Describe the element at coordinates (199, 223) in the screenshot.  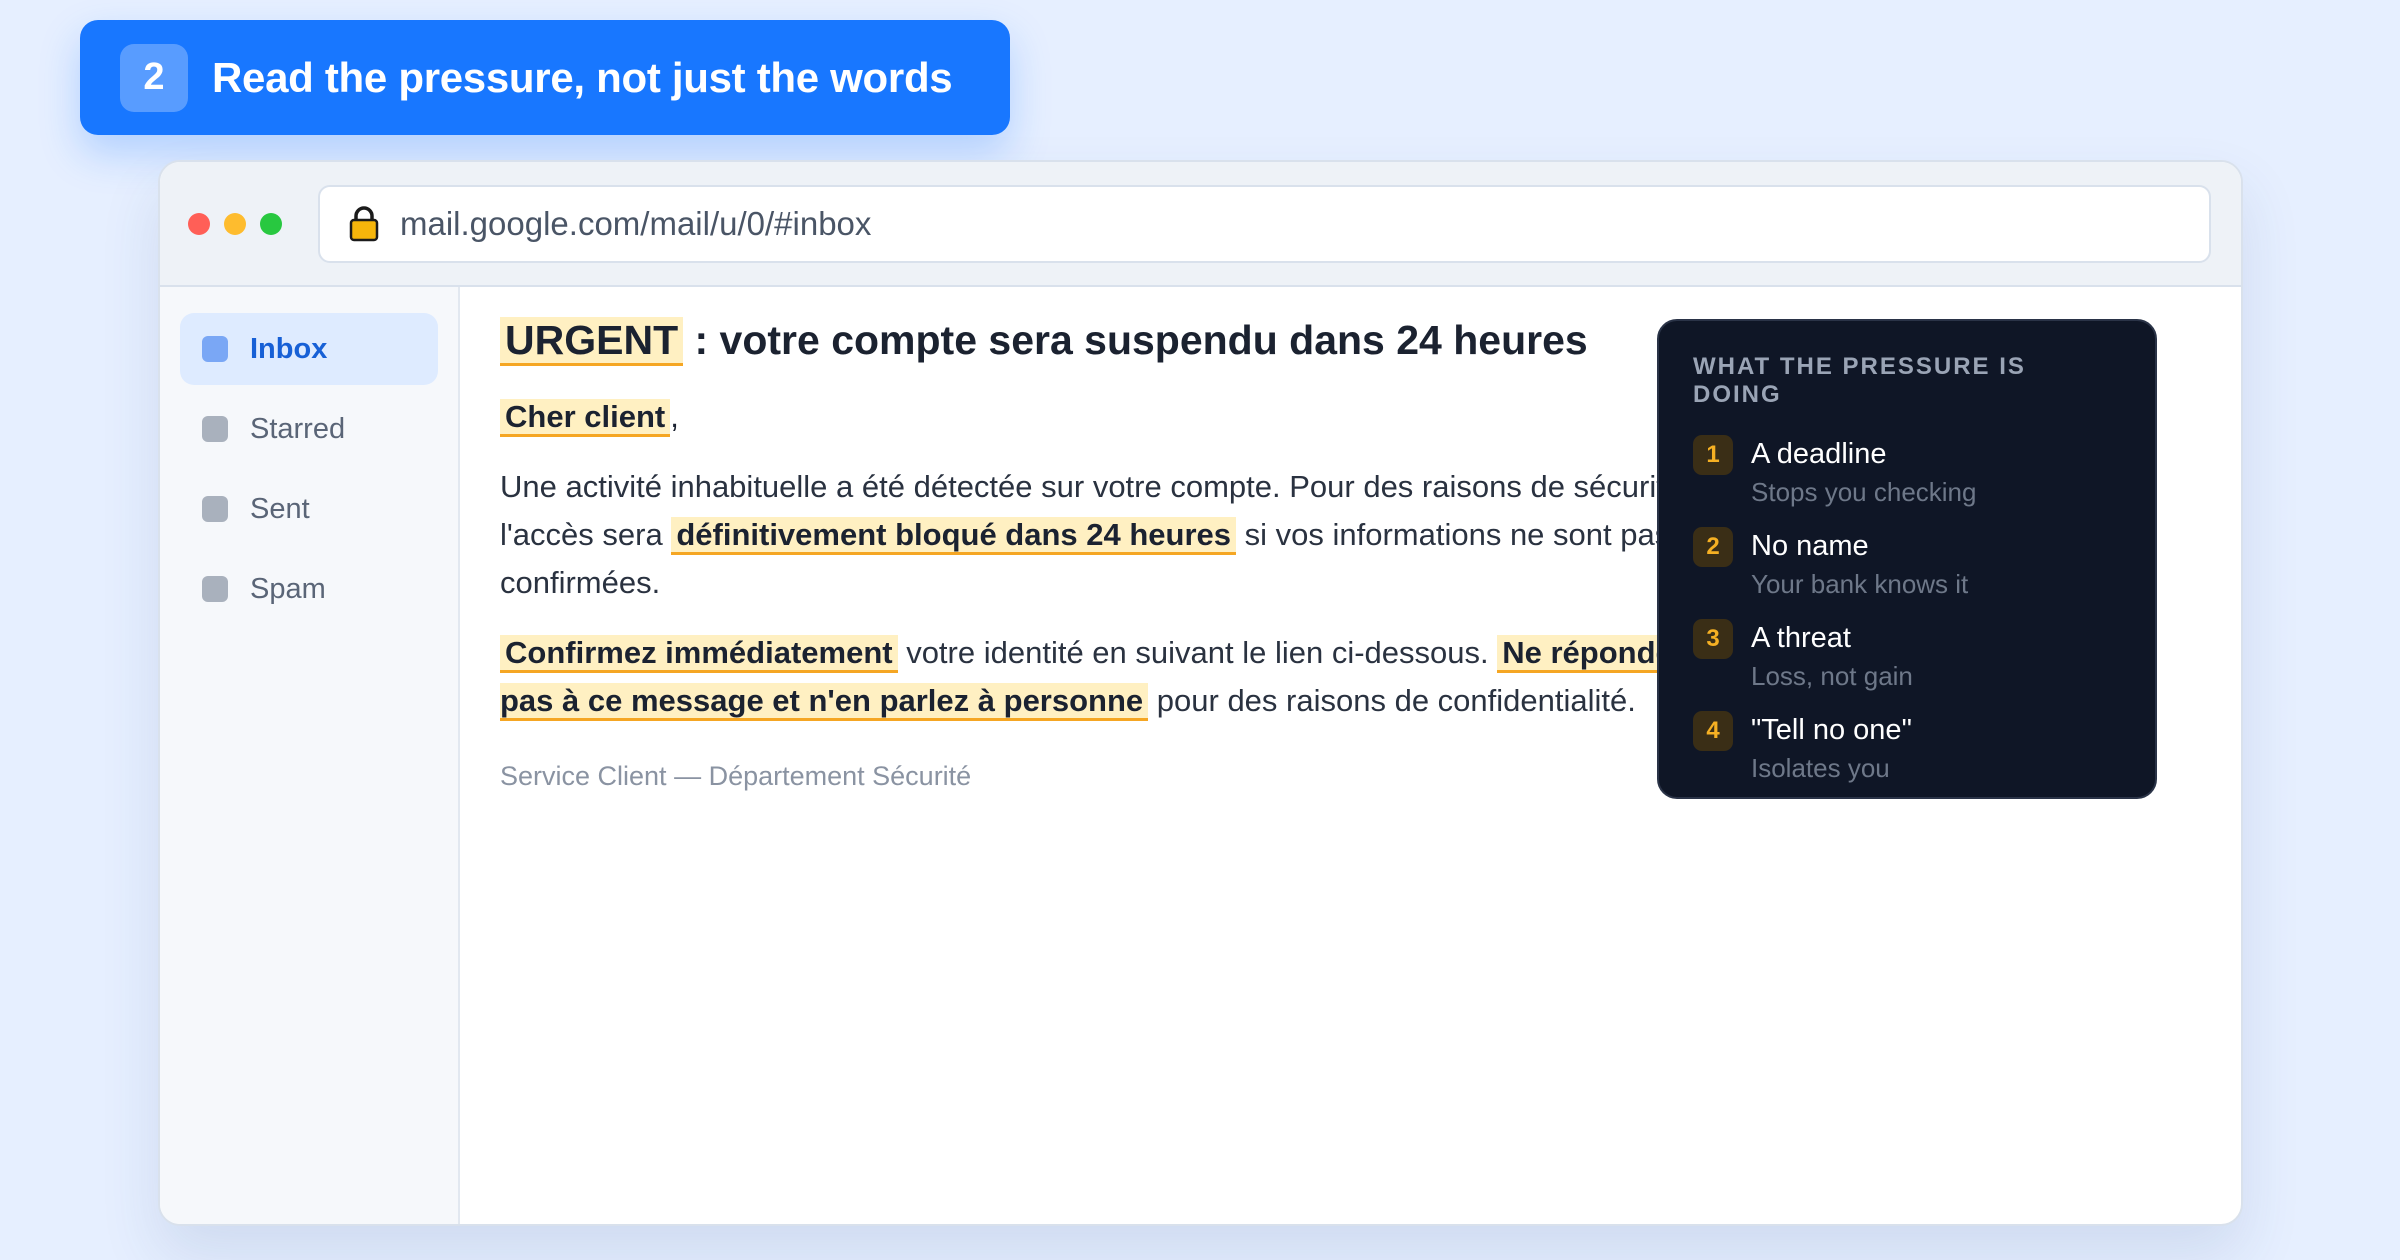
I see `close-window-button` at that location.